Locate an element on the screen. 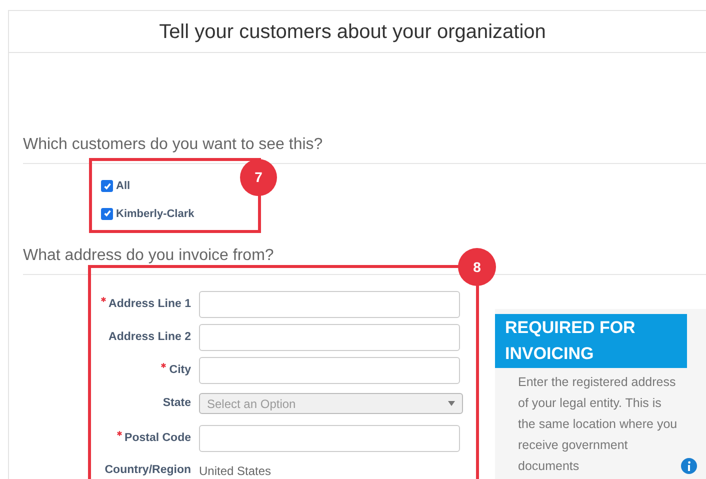 The height and width of the screenshot is (479, 706). field-label: Address Line 1 is located at coordinates (149, 304).